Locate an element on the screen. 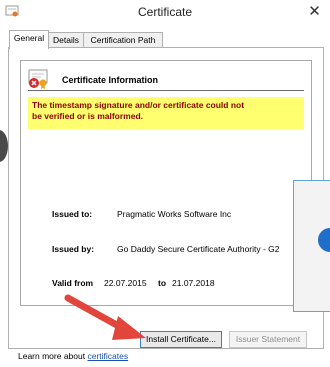  issued-to-label: Issued to: is located at coordinates (72, 214).